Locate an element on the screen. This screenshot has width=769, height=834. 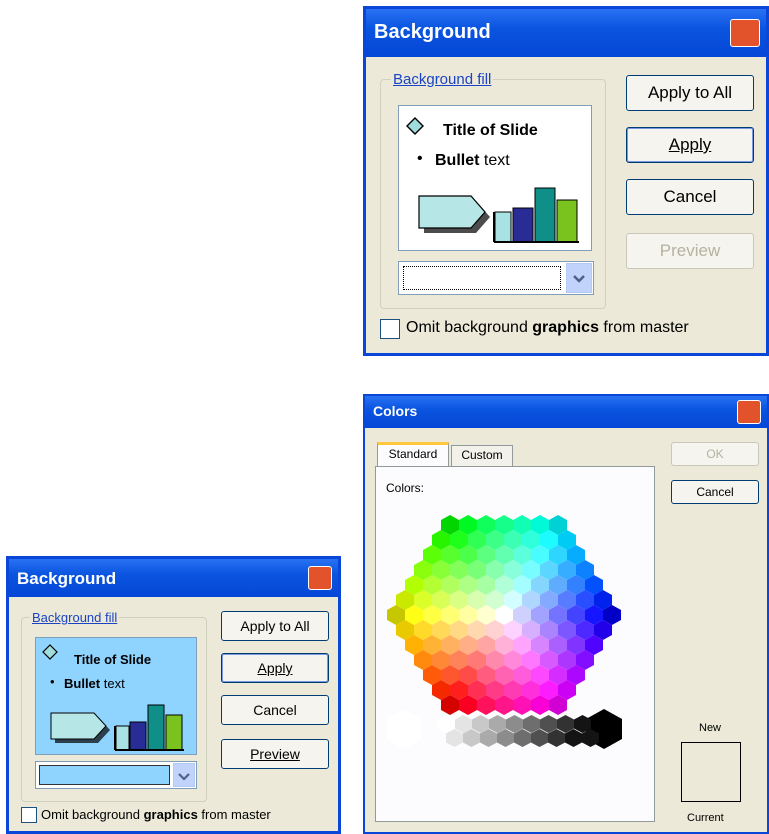
tab-custom-label: Custom is located at coordinates (482, 455).